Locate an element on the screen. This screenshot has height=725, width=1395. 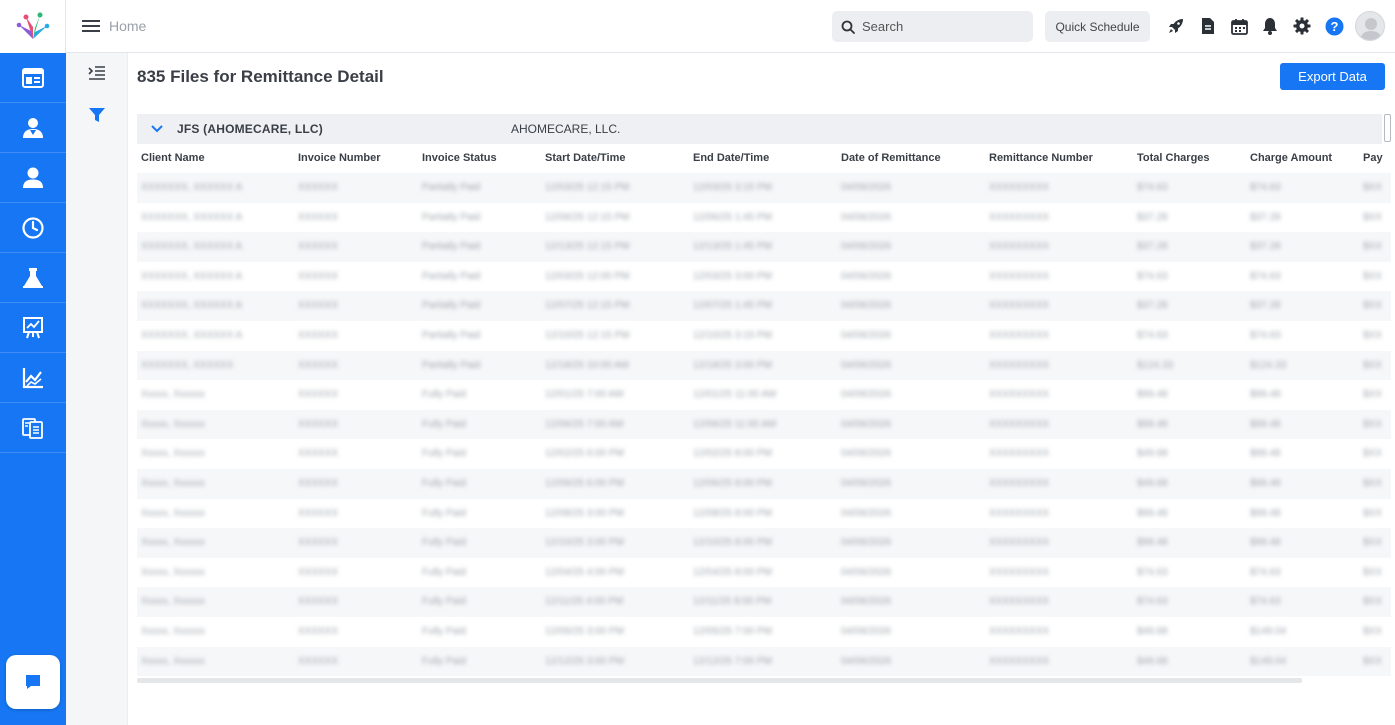
app-logo is located at coordinates (33, 26).